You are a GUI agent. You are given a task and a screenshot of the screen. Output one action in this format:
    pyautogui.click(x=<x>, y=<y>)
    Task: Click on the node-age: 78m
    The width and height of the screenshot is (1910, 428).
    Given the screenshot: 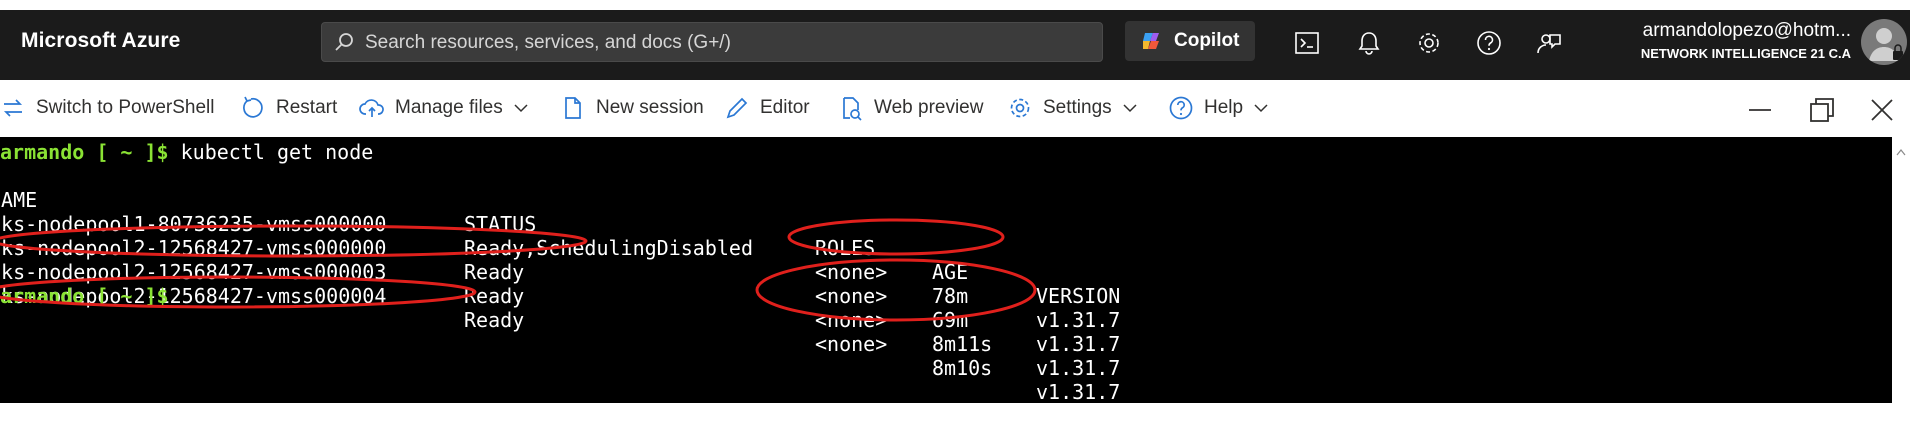 What is the action you would take?
    pyautogui.click(x=950, y=296)
    